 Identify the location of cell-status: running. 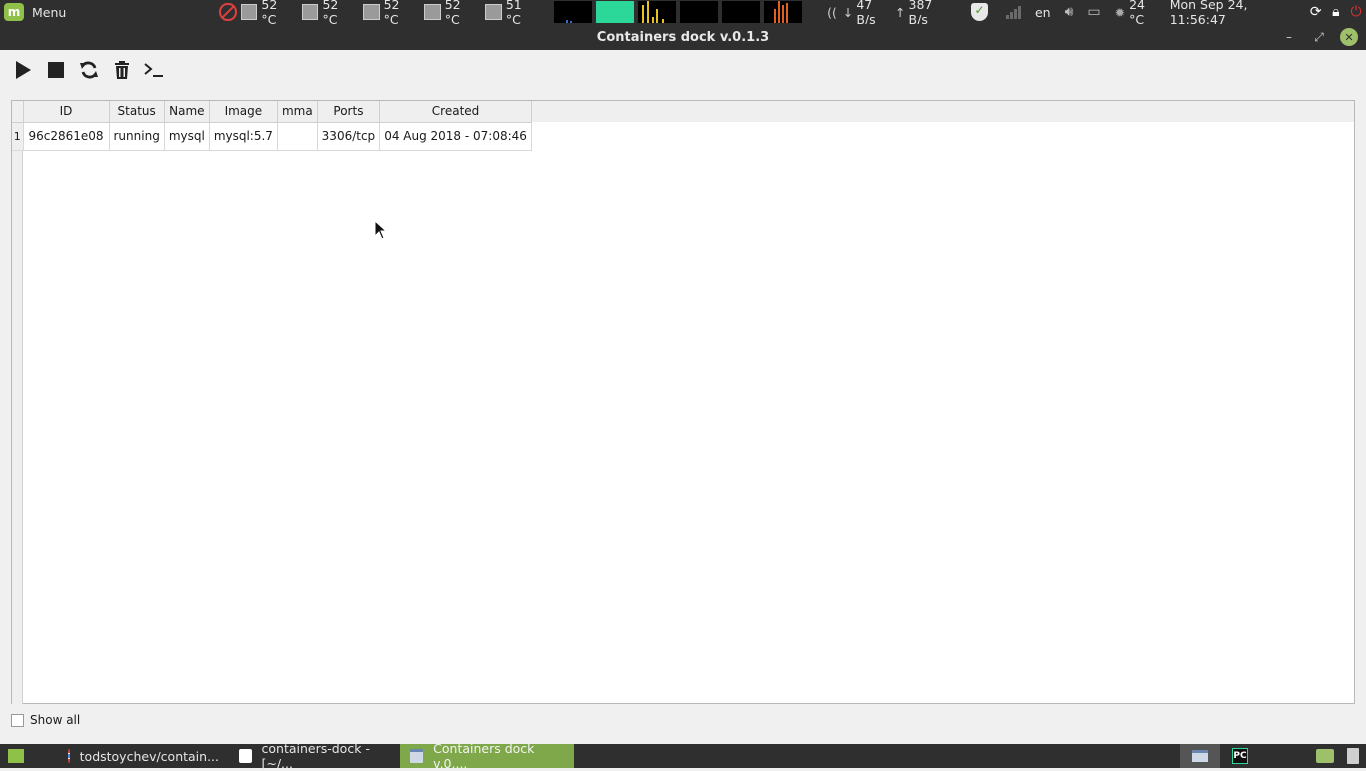
(137, 136).